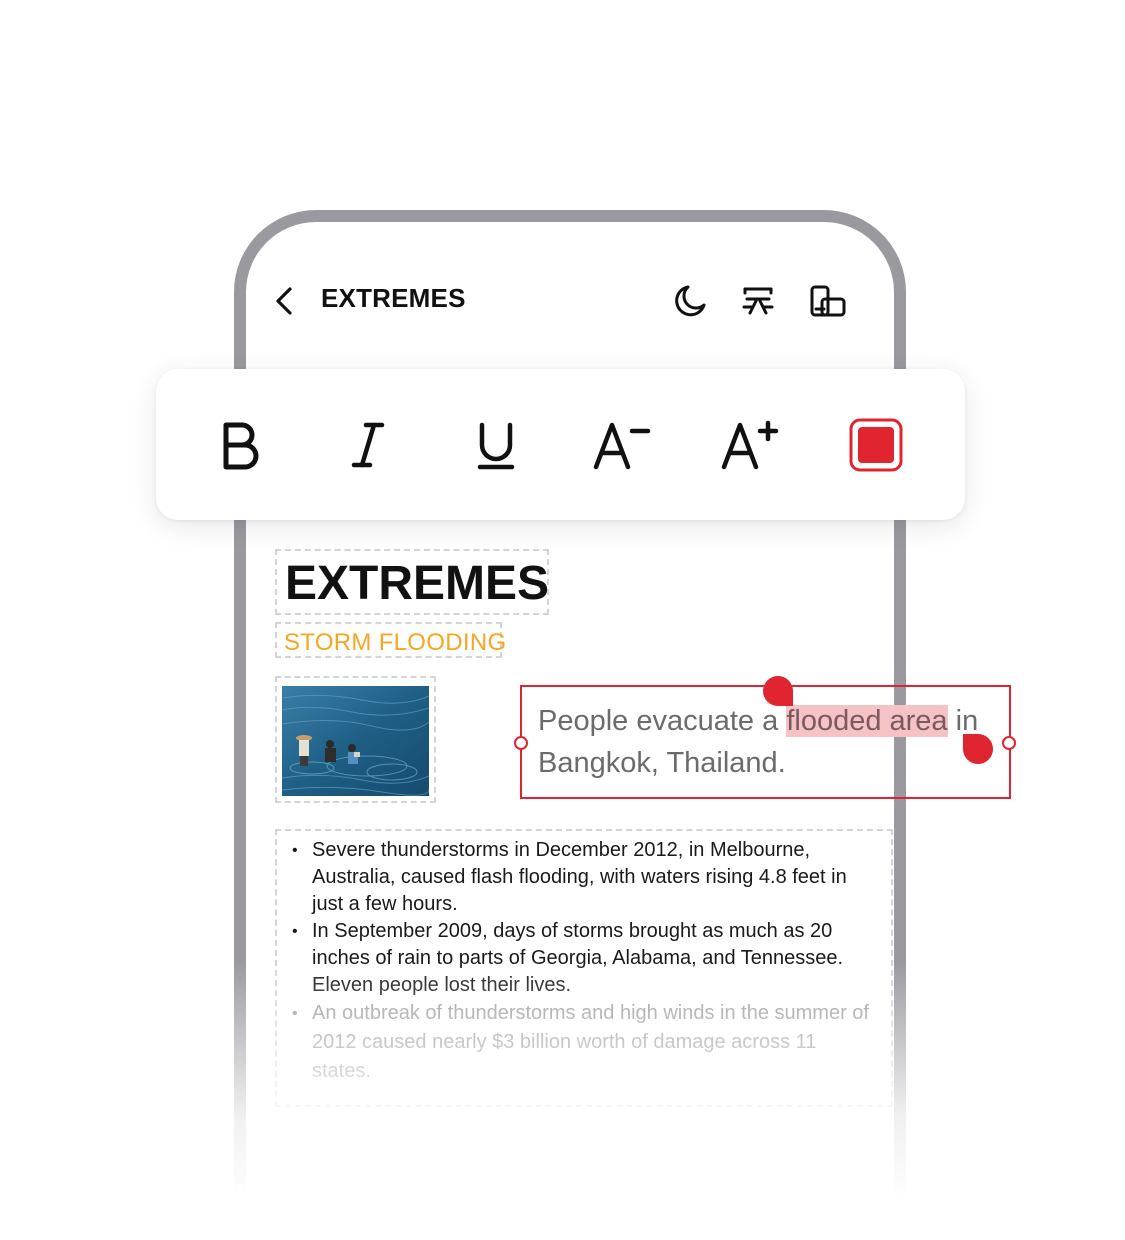 The width and height of the screenshot is (1125, 1240). I want to click on underline-icon, so click(496, 446).